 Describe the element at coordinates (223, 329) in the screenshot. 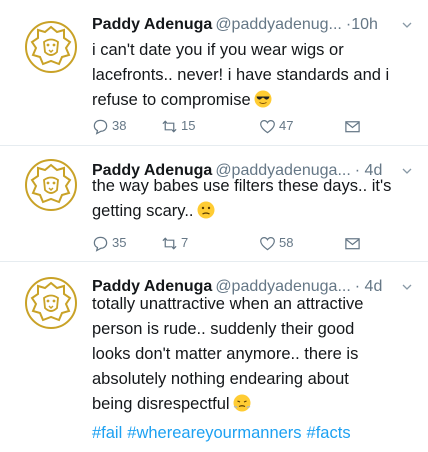

I see `tweet-line: person is rude.. suddenly their good` at that location.